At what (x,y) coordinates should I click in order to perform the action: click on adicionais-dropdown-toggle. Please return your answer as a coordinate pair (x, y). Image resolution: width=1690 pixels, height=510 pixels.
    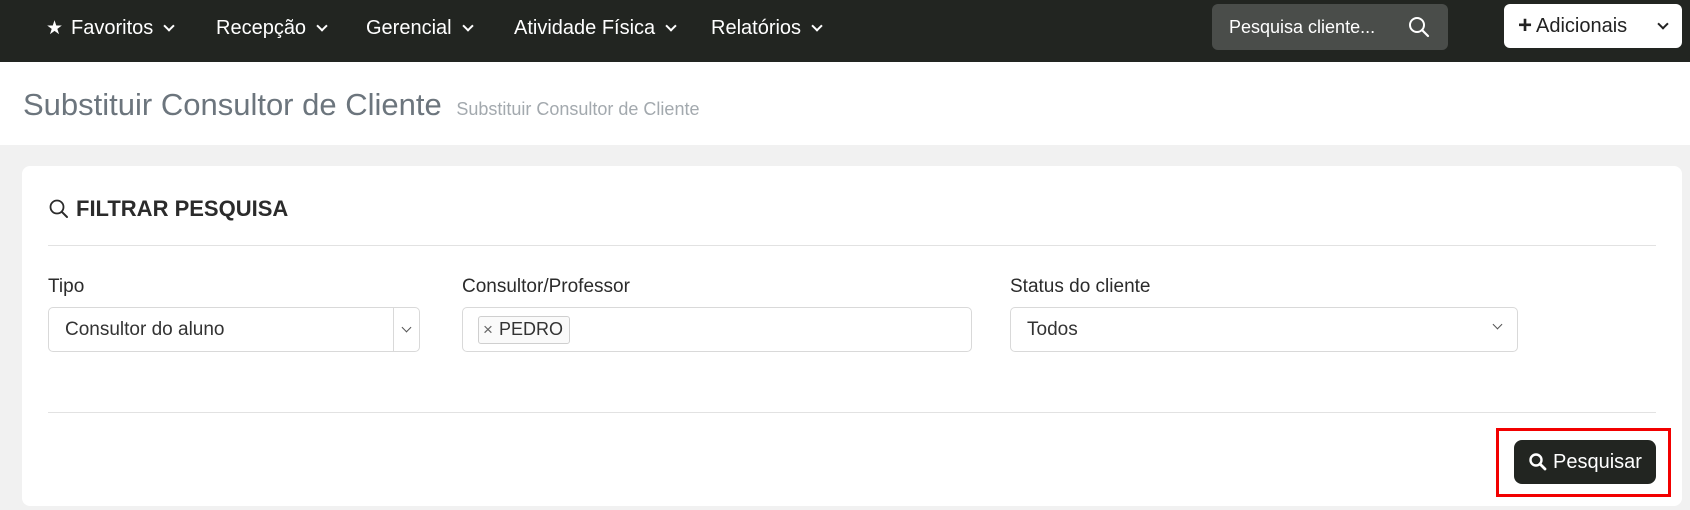
    Looking at the image, I should click on (1663, 26).